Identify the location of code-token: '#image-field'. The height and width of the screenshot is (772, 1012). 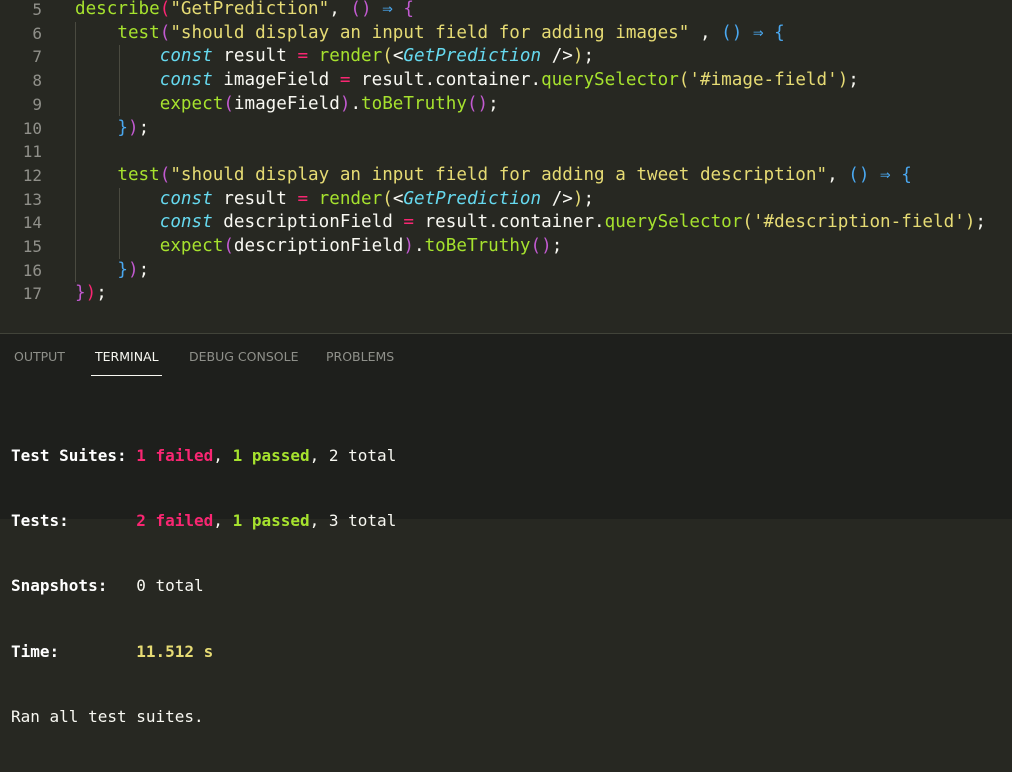
(763, 80).